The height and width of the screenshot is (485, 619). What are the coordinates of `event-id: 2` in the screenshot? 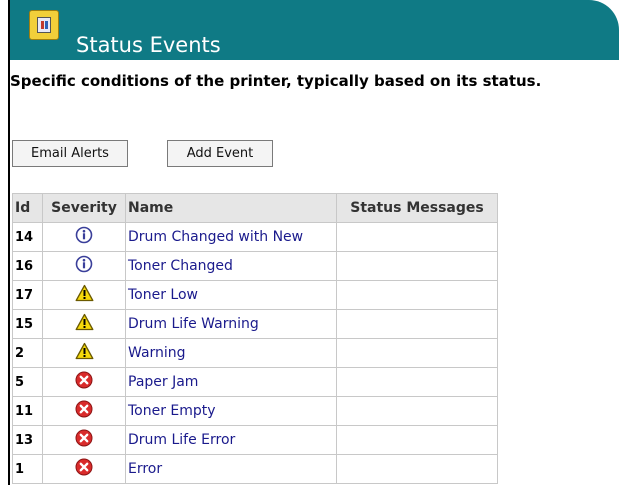 It's located at (27, 353).